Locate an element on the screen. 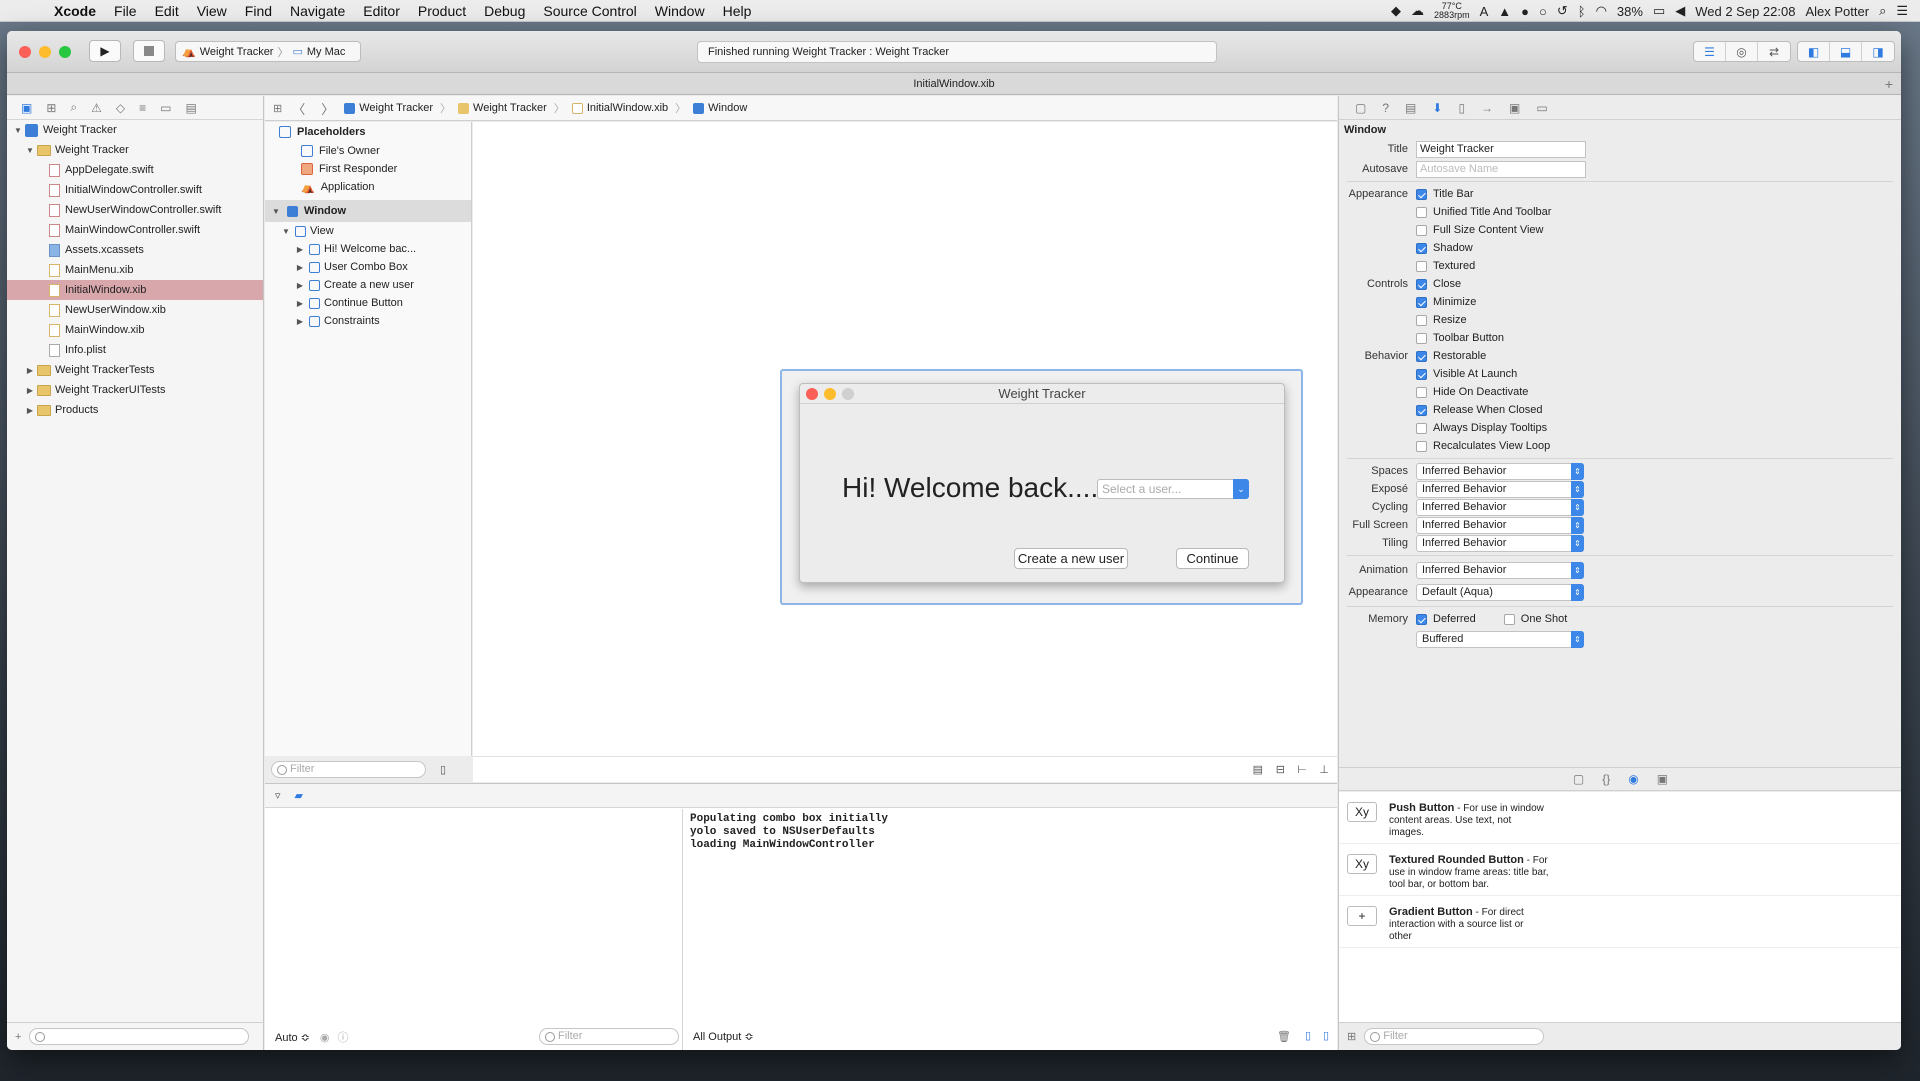 This screenshot has height=1081, width=1920. effects-inspector-icon: ▭ is located at coordinates (1541, 108).